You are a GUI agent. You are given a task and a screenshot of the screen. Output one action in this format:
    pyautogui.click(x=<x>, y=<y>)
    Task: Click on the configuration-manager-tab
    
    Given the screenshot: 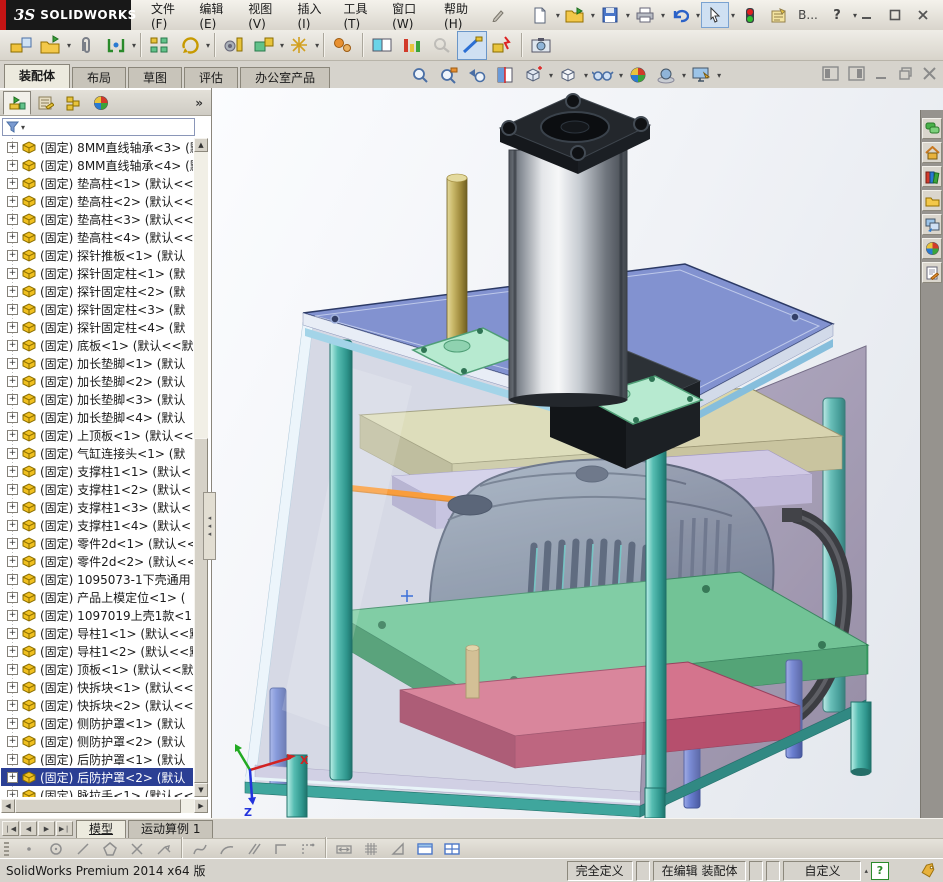 What is the action you would take?
    pyautogui.click(x=73, y=103)
    